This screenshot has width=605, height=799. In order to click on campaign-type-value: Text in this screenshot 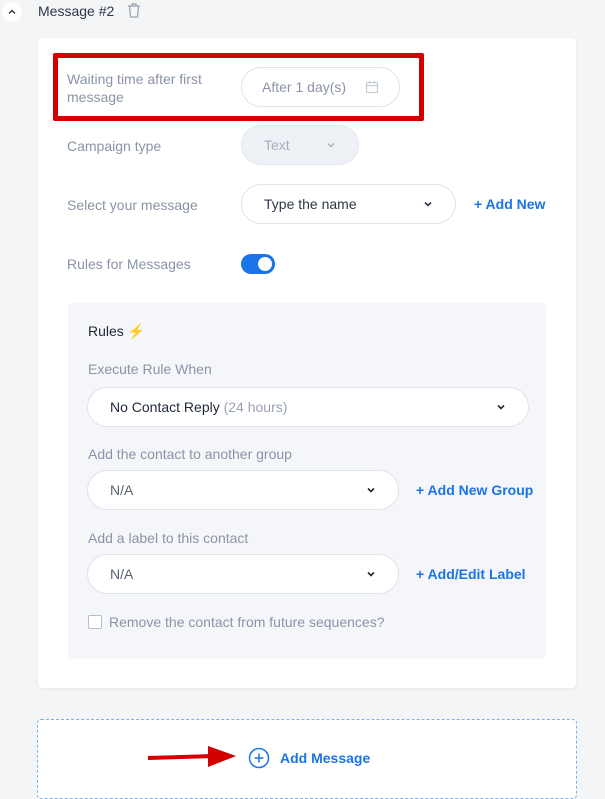, I will do `click(277, 145)`.